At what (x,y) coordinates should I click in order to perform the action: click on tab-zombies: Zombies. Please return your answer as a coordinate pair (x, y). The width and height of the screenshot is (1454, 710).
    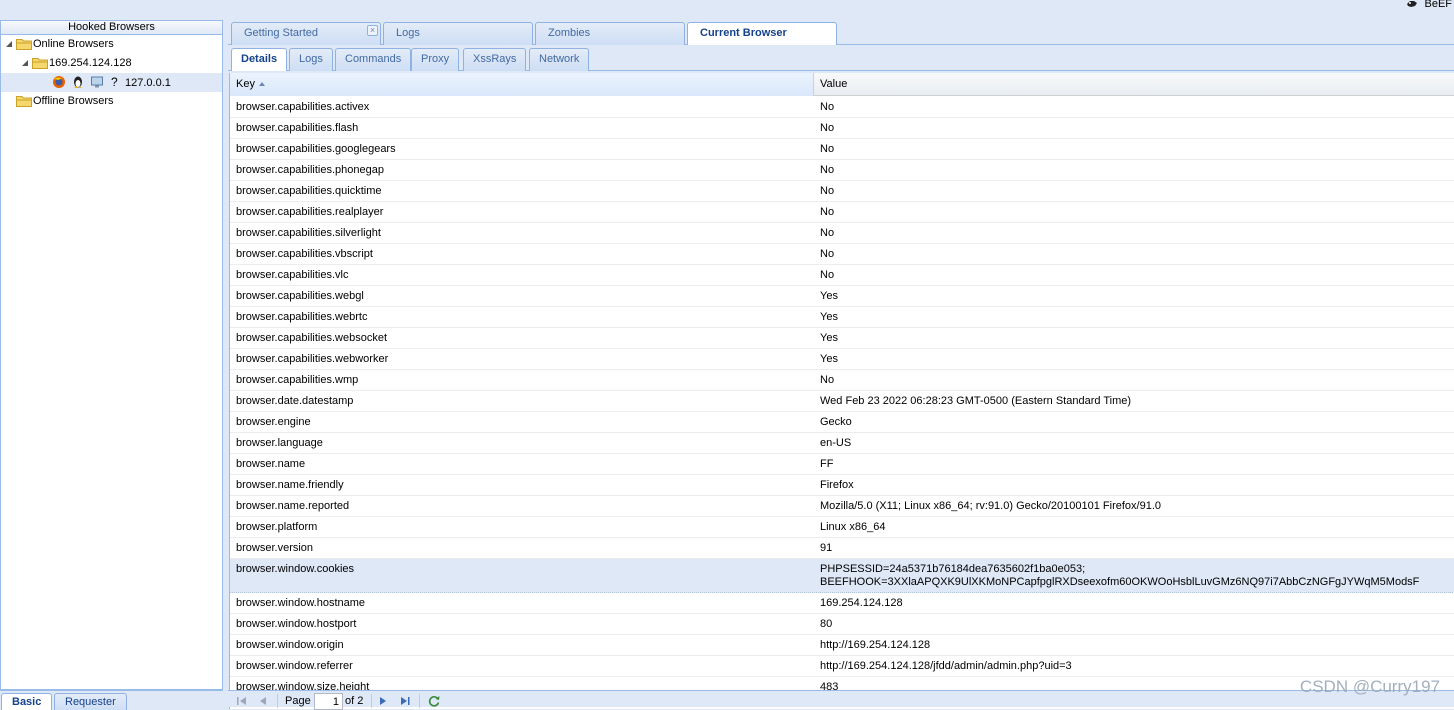
    Looking at the image, I should click on (610, 33).